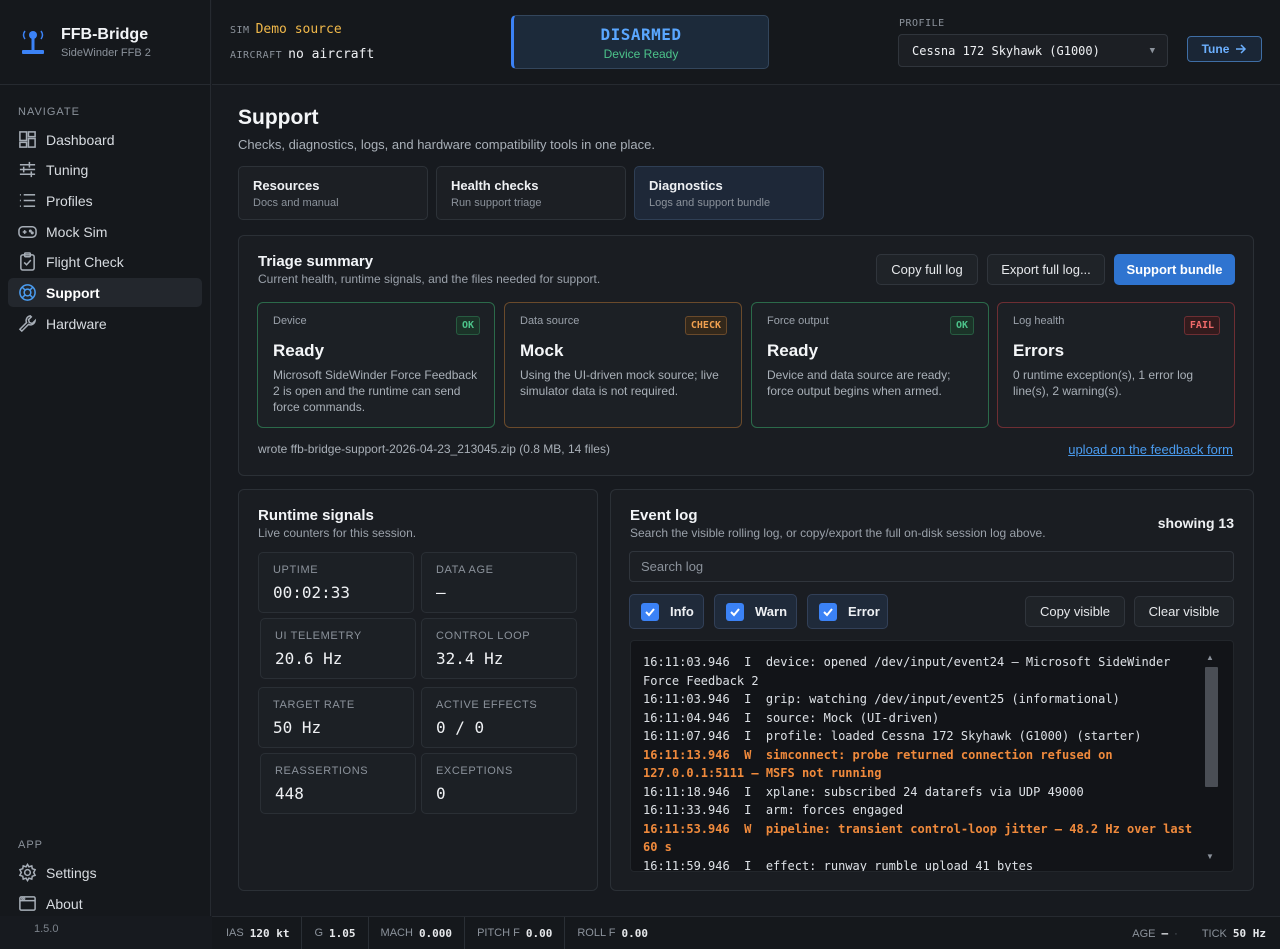 Image resolution: width=1280 pixels, height=949 pixels. What do you see at coordinates (240, 30) in the screenshot?
I see `sim-label: SIM` at bounding box center [240, 30].